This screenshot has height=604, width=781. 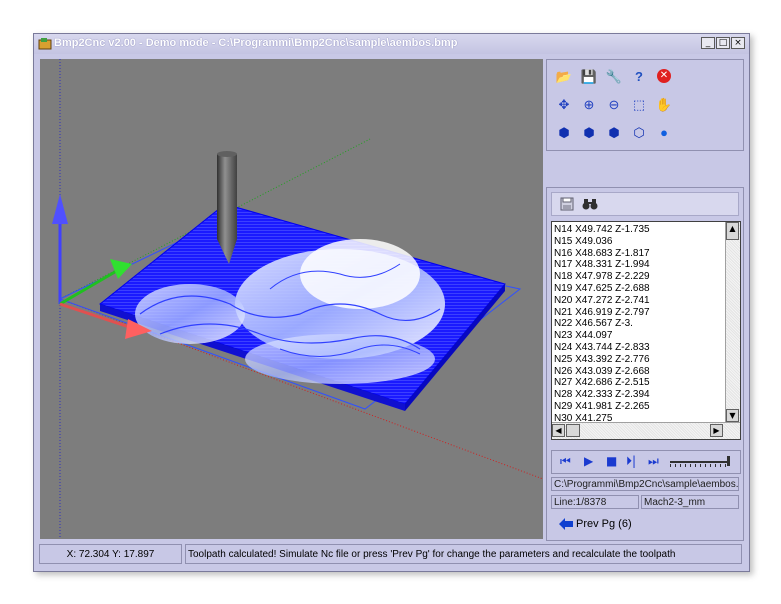 I want to click on nc-code-line: N19 X47.625 Z-2.688, so click(x=602, y=289).